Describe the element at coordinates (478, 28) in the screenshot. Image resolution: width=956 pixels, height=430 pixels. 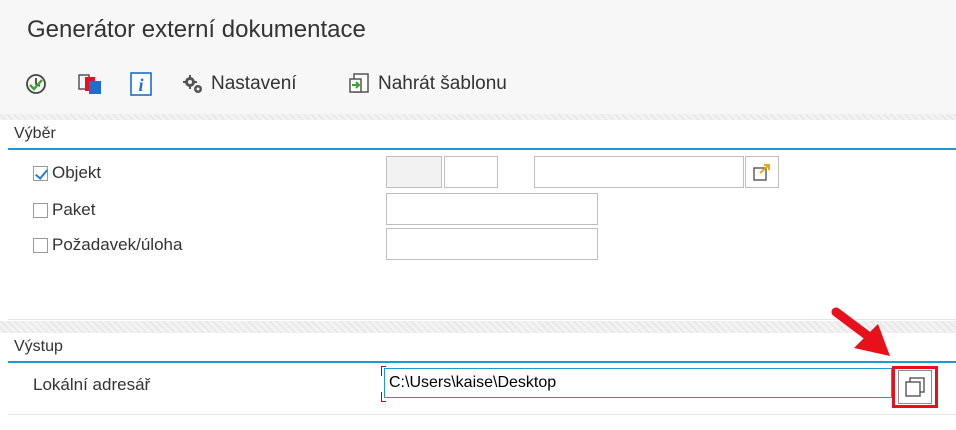
I see `title-bar: Generátor externí dokumentace` at that location.